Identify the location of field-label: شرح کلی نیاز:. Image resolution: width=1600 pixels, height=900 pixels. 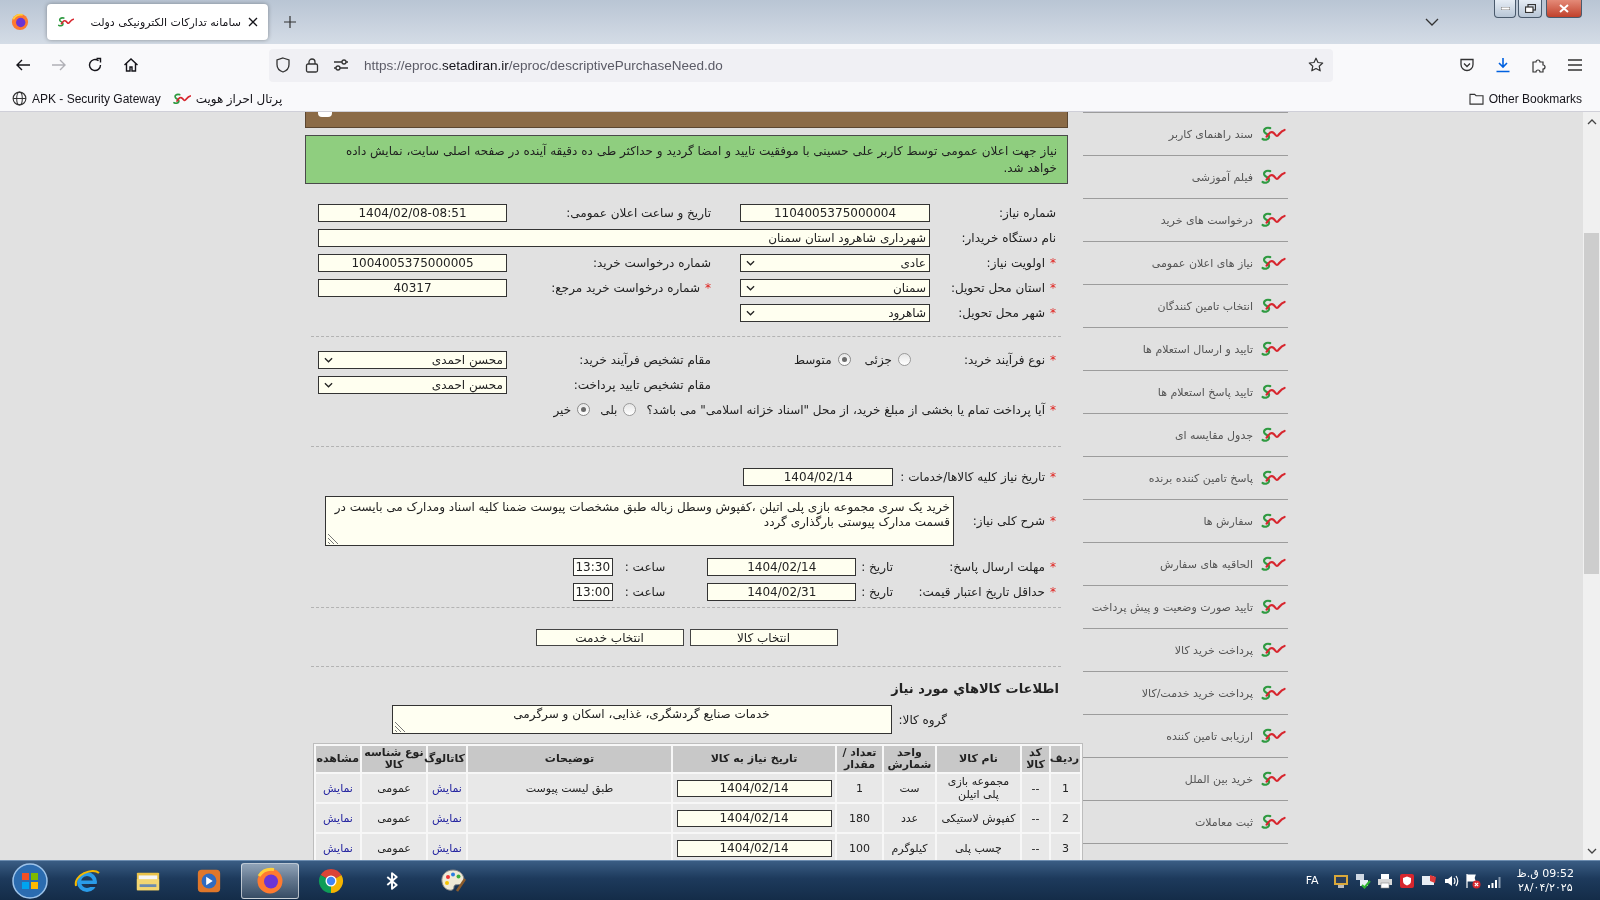
(1008, 521).